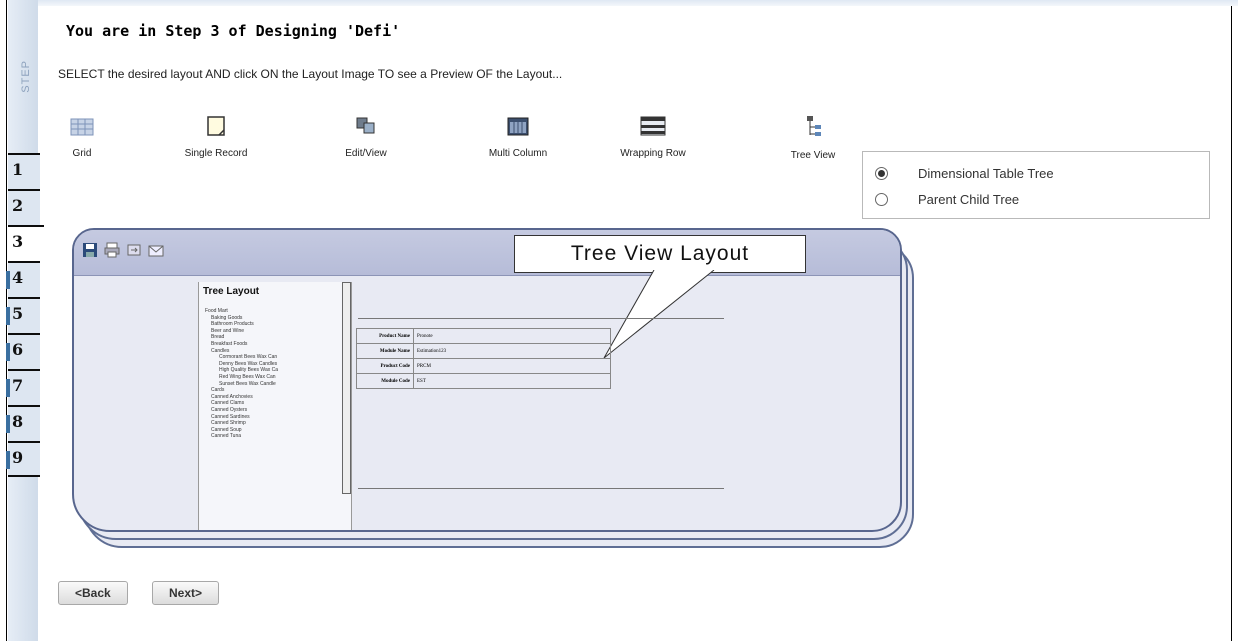  What do you see at coordinates (229, 343) in the screenshot?
I see `tree-node: Breakfast Foods` at bounding box center [229, 343].